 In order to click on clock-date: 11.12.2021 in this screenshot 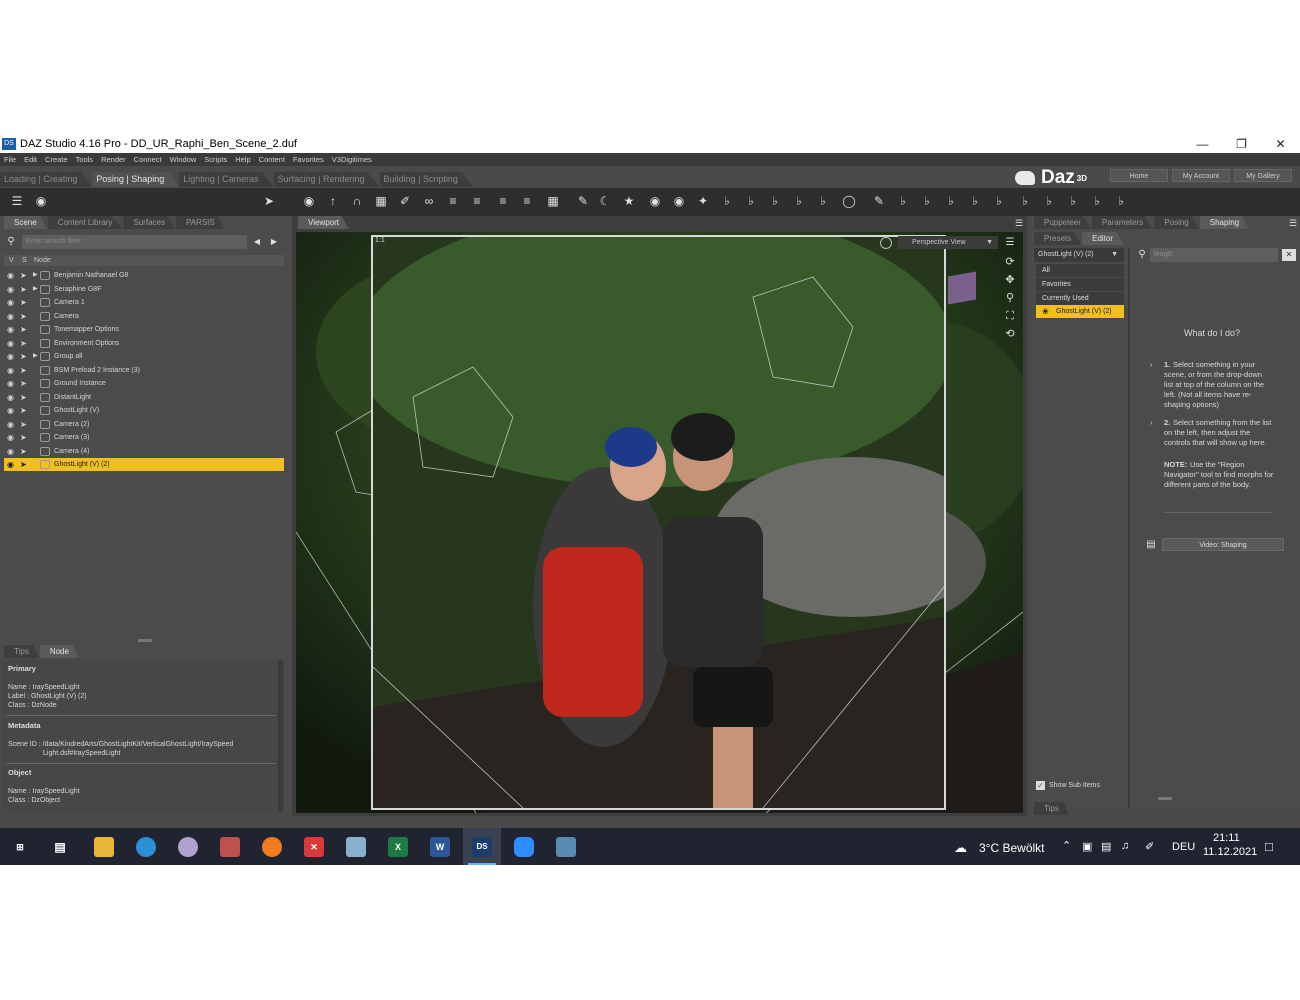, I will do `click(1230, 852)`.